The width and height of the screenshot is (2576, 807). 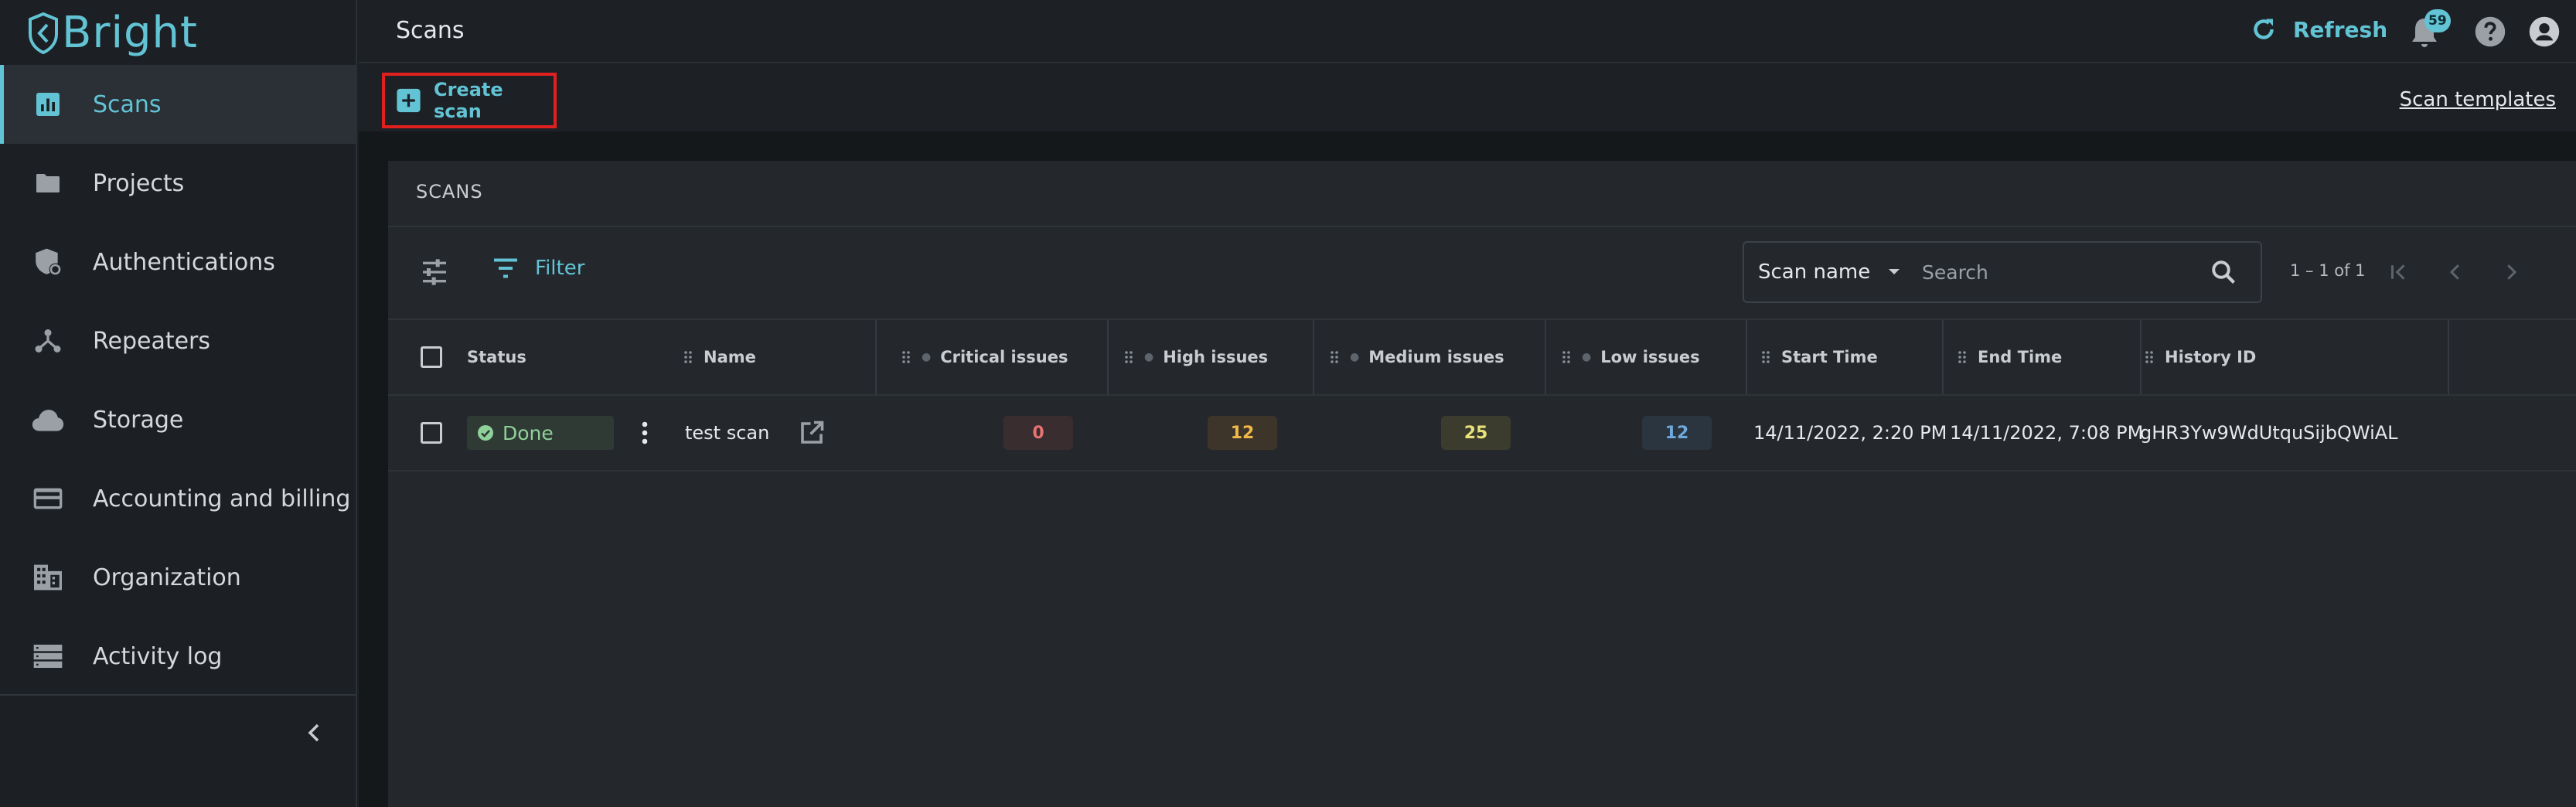 I want to click on credit-card-icon, so click(x=48, y=499).